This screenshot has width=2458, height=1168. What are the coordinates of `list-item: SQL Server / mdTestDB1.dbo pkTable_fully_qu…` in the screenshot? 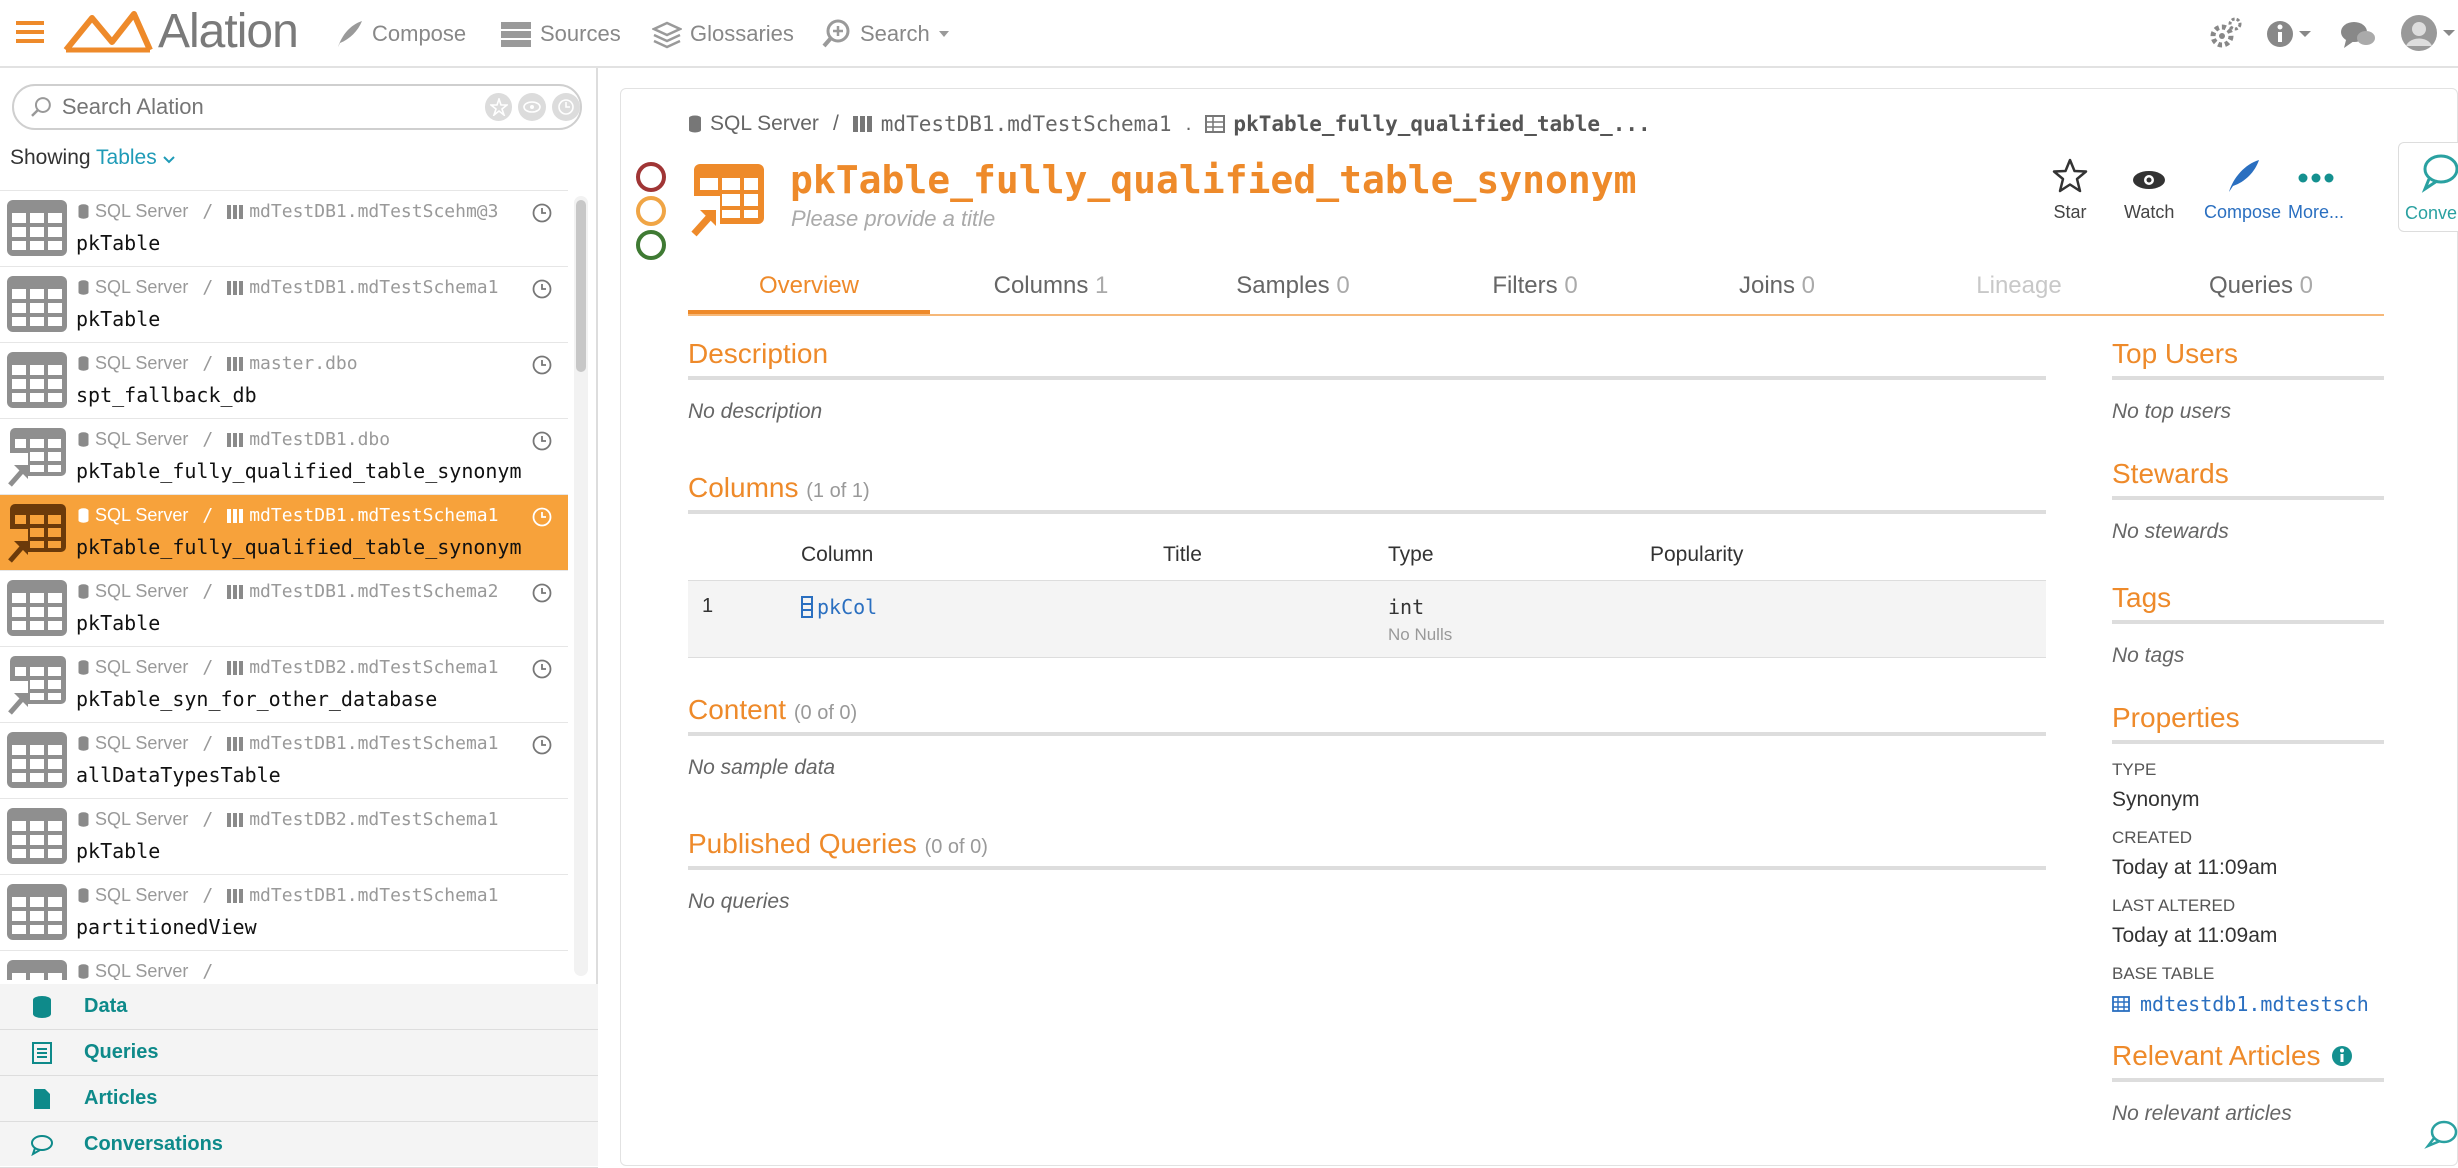 It's located at (284, 457).